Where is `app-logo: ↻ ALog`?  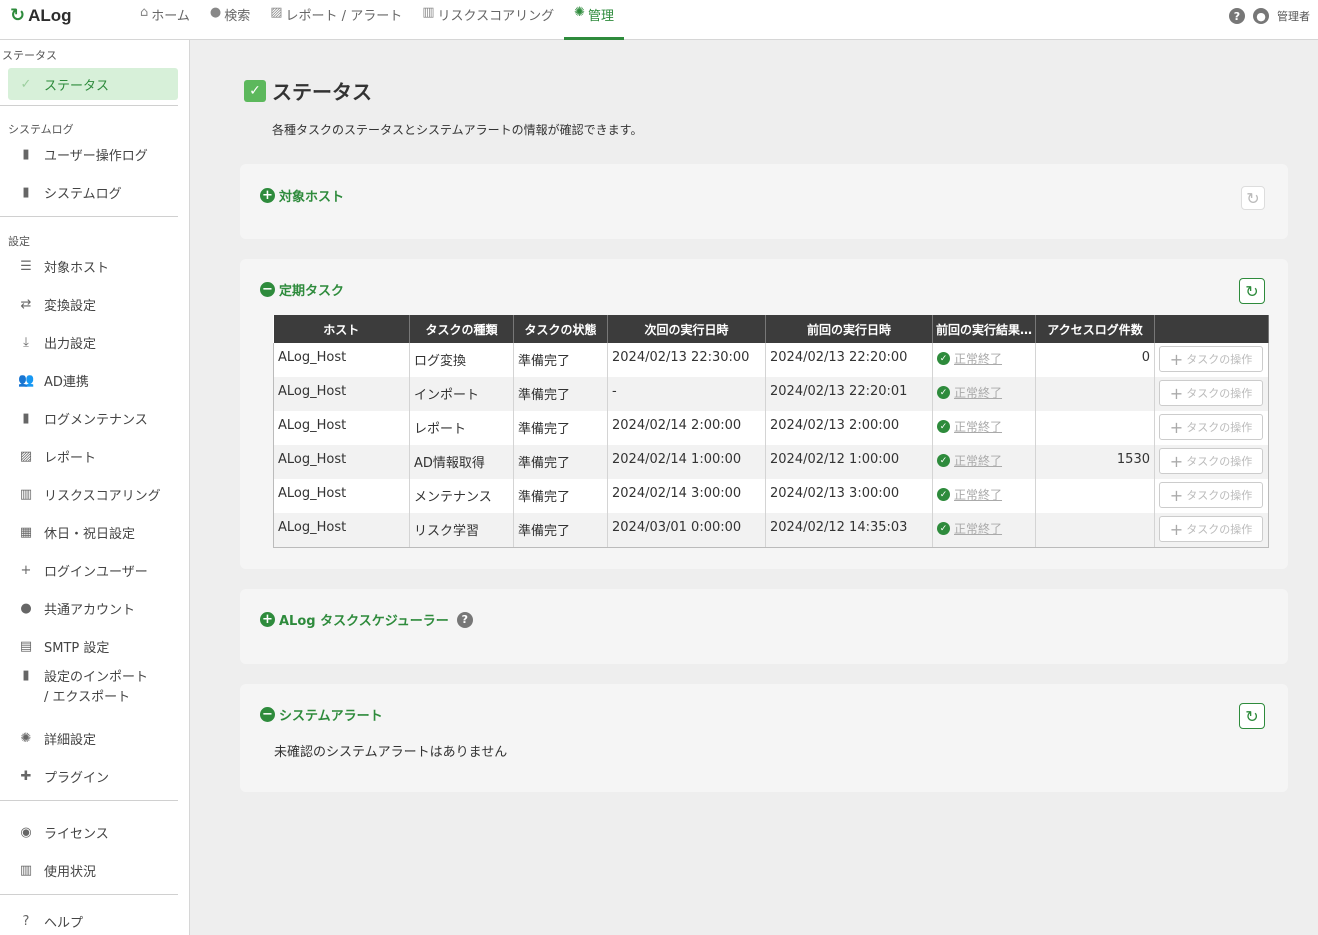
app-logo: ↻ ALog is located at coordinates (41, 16).